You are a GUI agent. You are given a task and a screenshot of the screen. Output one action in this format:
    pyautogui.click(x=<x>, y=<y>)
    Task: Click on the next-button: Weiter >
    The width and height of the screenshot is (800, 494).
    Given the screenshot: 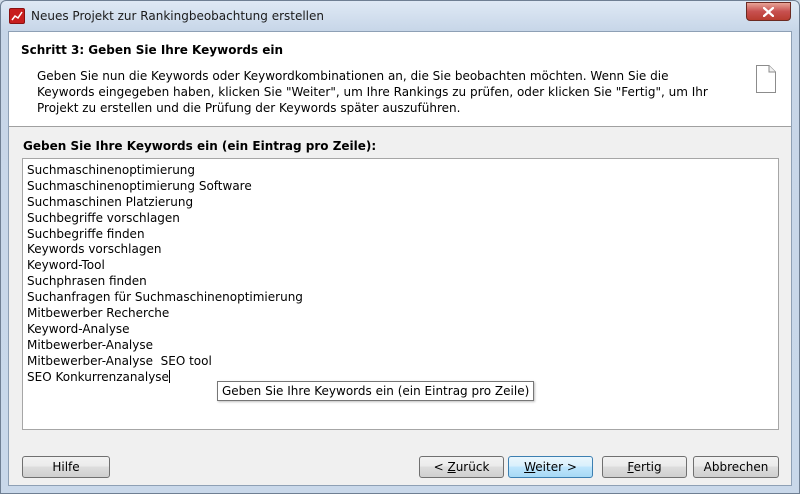 What is the action you would take?
    pyautogui.click(x=550, y=467)
    